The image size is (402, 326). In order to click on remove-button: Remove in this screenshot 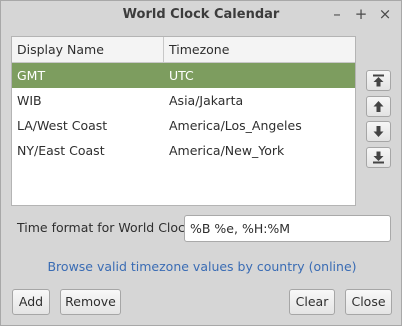, I will do `click(90, 302)`.